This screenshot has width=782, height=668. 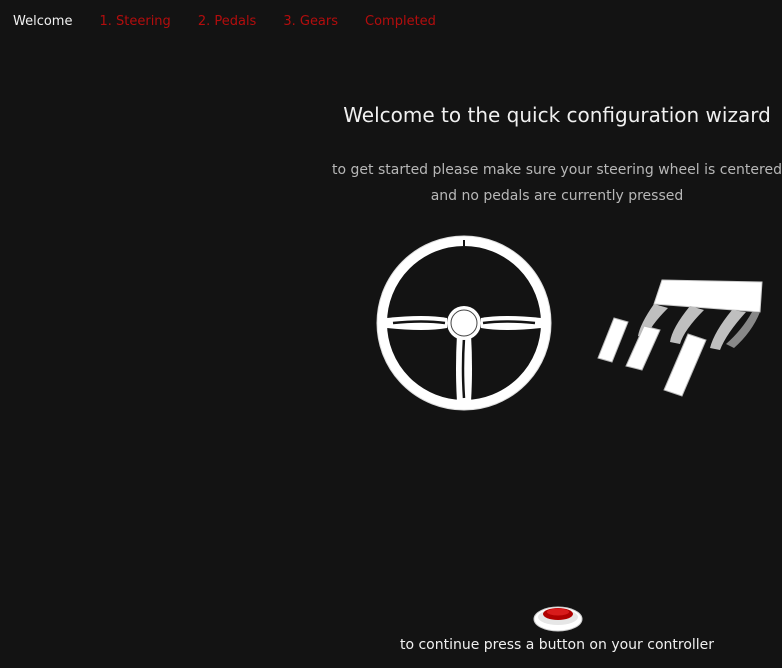 I want to click on pedals-icon, so click(x=680, y=338).